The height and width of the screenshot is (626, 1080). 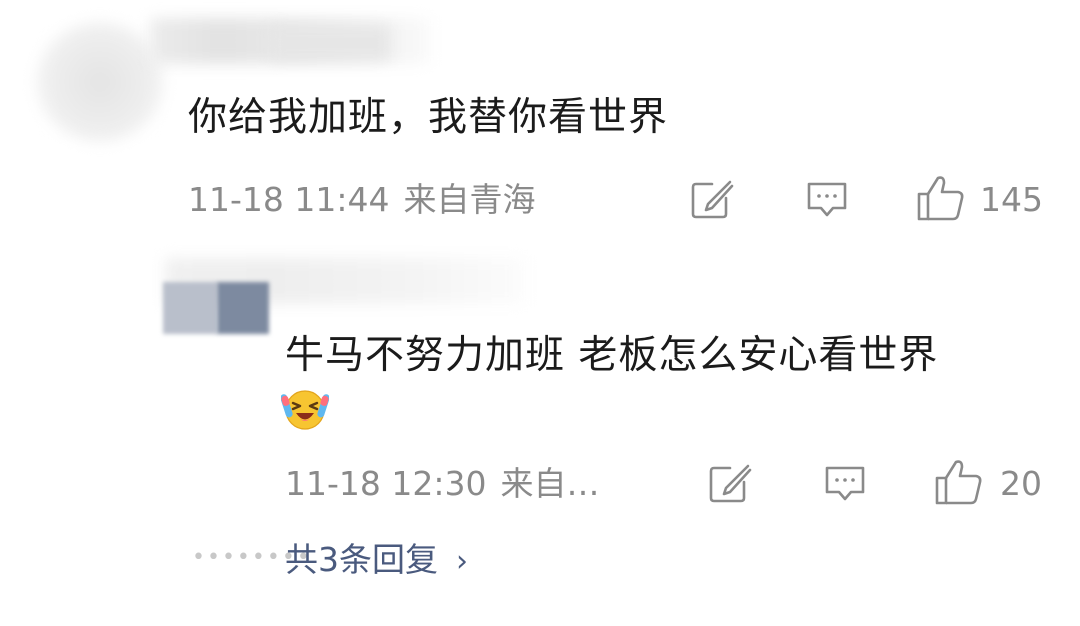 I want to click on comment-meta: 11-18 11:44 来自青海, so click(x=361, y=200).